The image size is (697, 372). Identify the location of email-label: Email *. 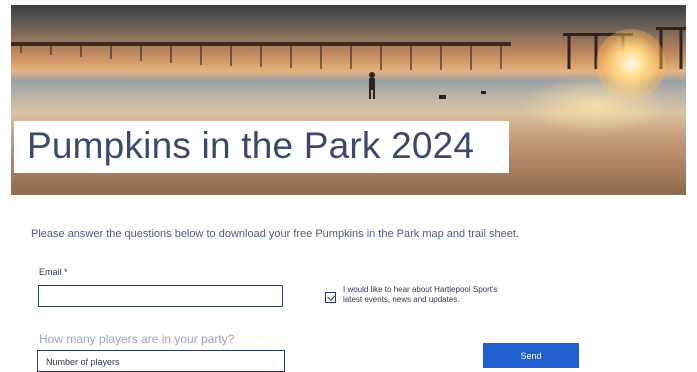
(53, 272).